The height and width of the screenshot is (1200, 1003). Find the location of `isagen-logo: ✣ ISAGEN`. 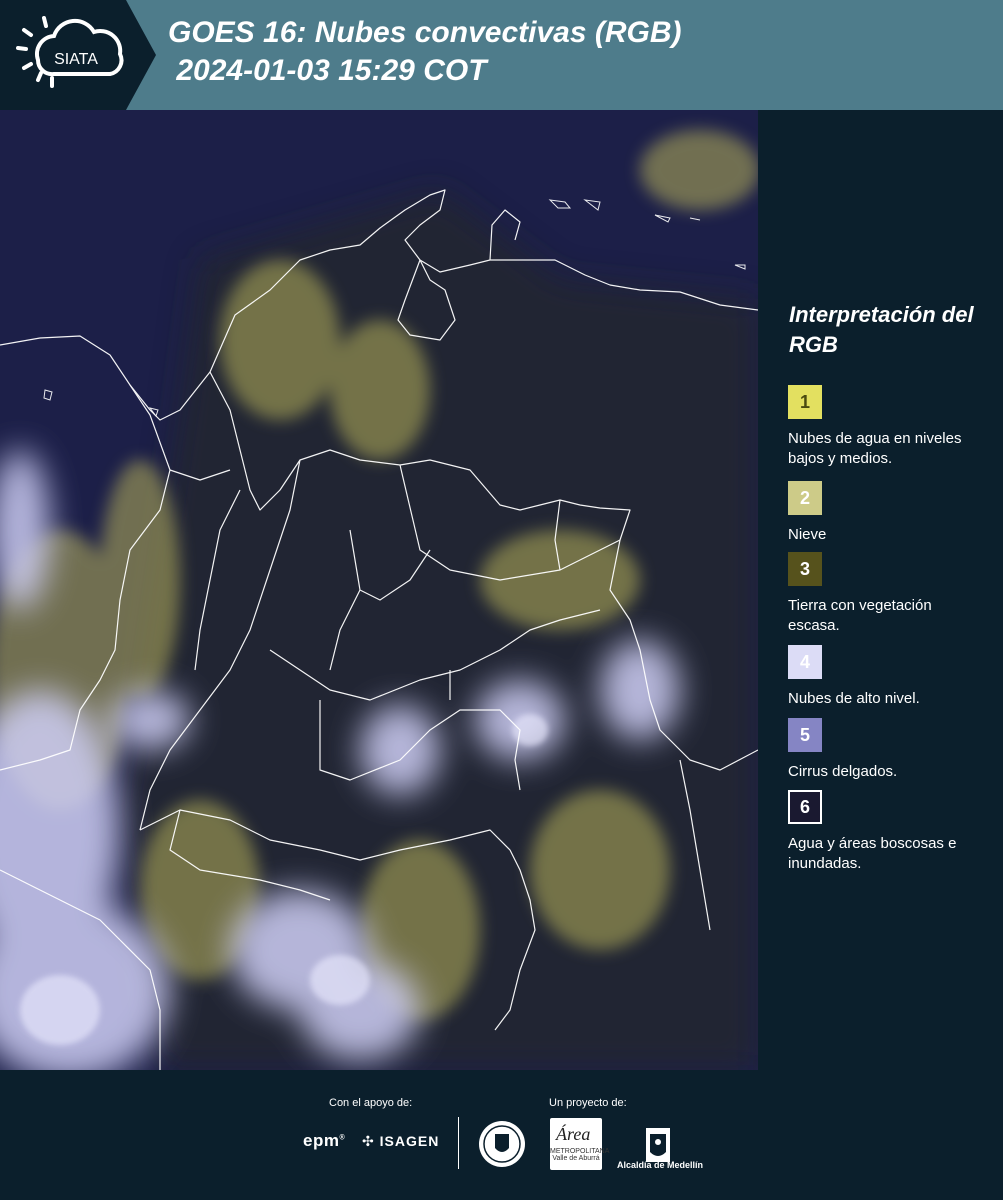

isagen-logo: ✣ ISAGEN is located at coordinates (400, 1141).